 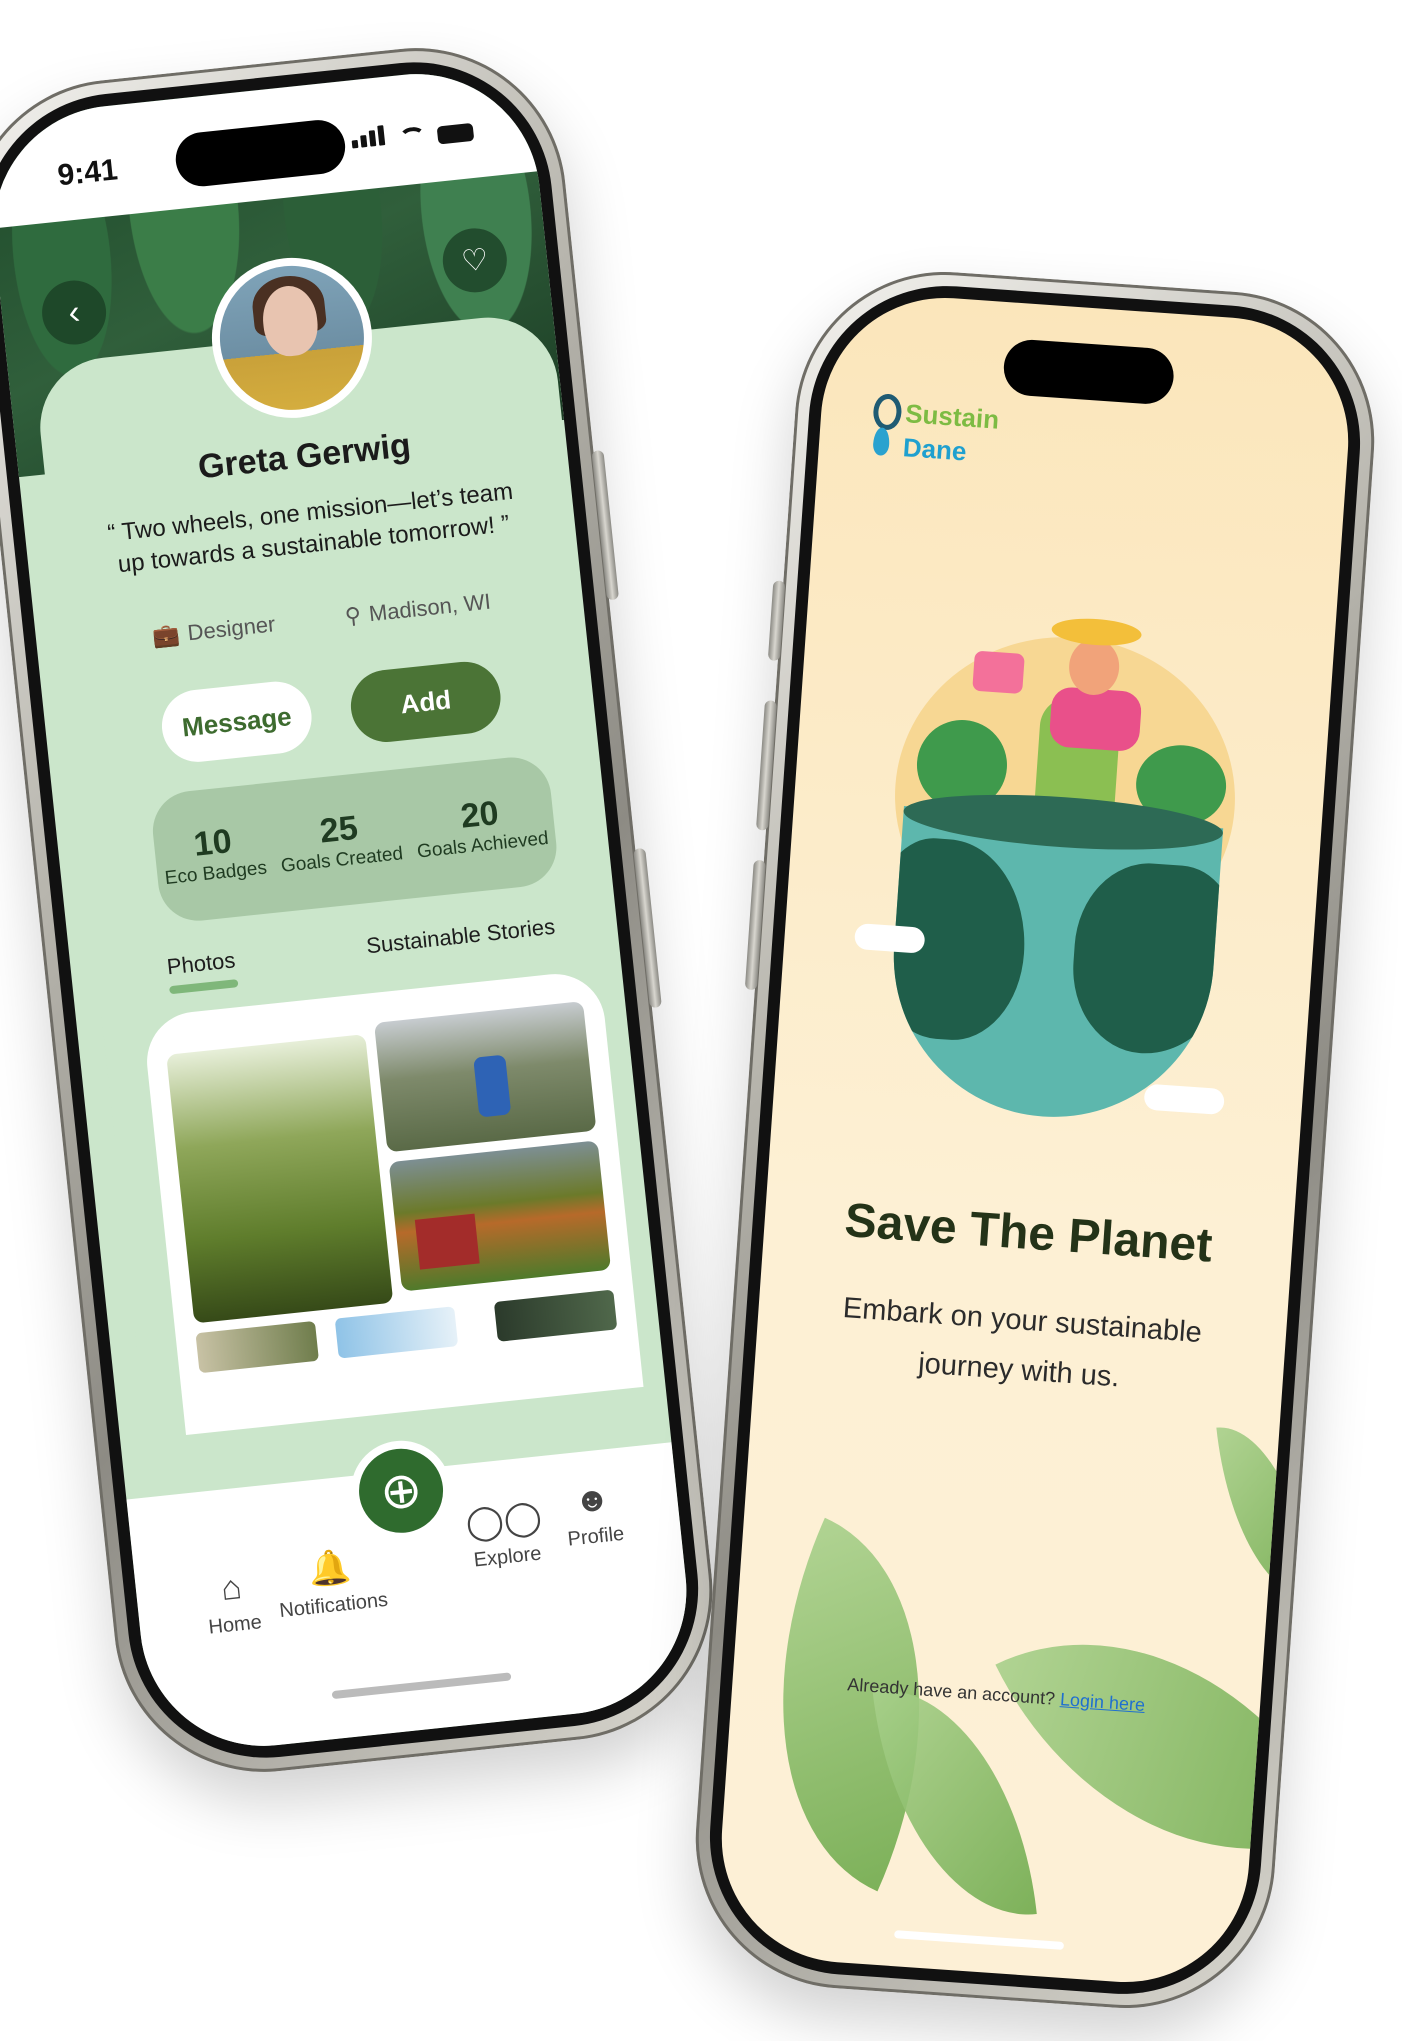 What do you see at coordinates (214, 853) in the screenshot?
I see `stat-eco-badges: 10 Eco Badges` at bounding box center [214, 853].